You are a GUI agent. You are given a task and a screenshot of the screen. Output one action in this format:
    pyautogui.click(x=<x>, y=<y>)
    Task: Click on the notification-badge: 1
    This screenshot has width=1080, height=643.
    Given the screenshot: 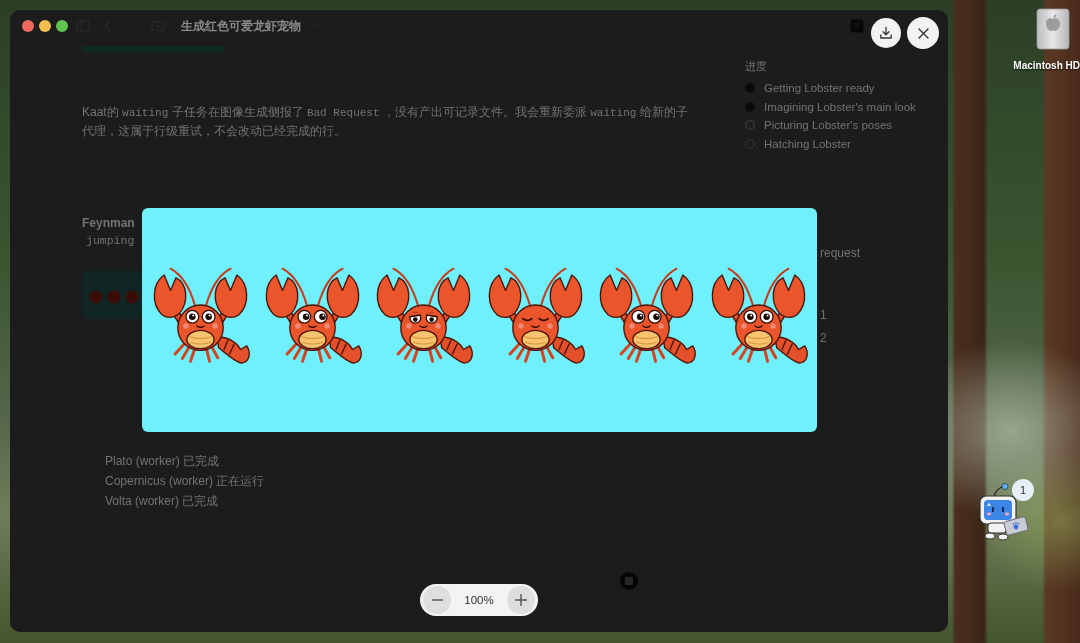 What is the action you would take?
    pyautogui.click(x=1023, y=490)
    